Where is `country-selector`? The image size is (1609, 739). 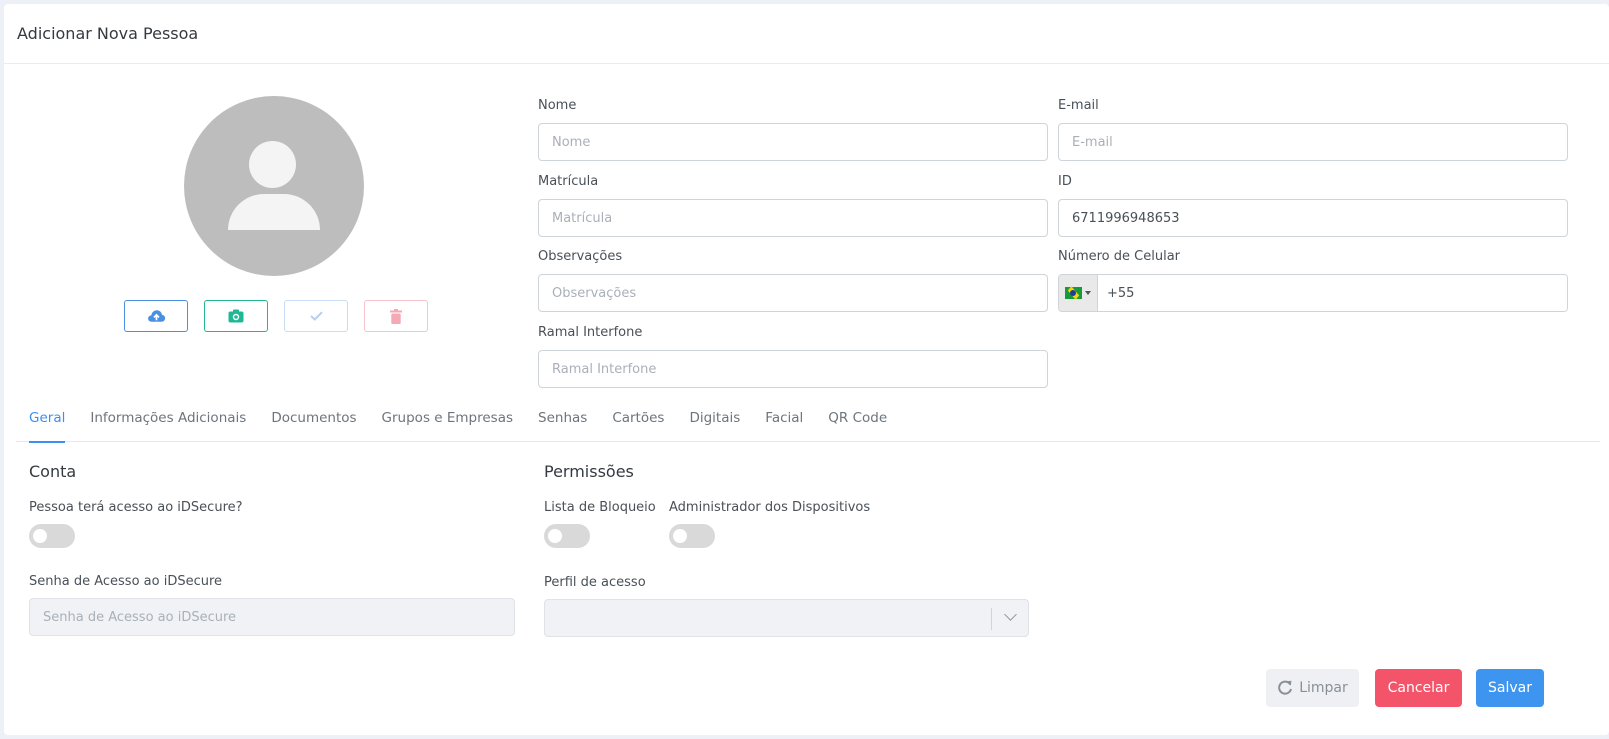 country-selector is located at coordinates (1078, 293).